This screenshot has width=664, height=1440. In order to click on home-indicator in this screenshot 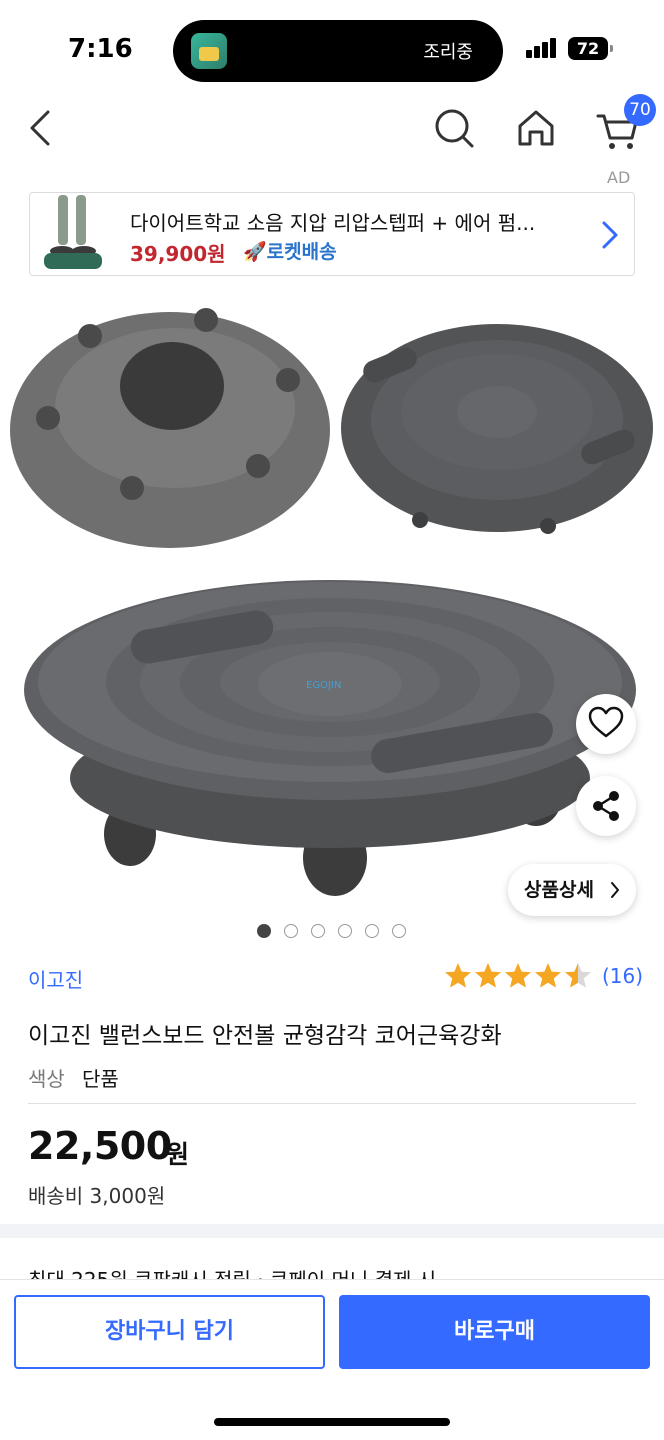, I will do `click(332, 1422)`.